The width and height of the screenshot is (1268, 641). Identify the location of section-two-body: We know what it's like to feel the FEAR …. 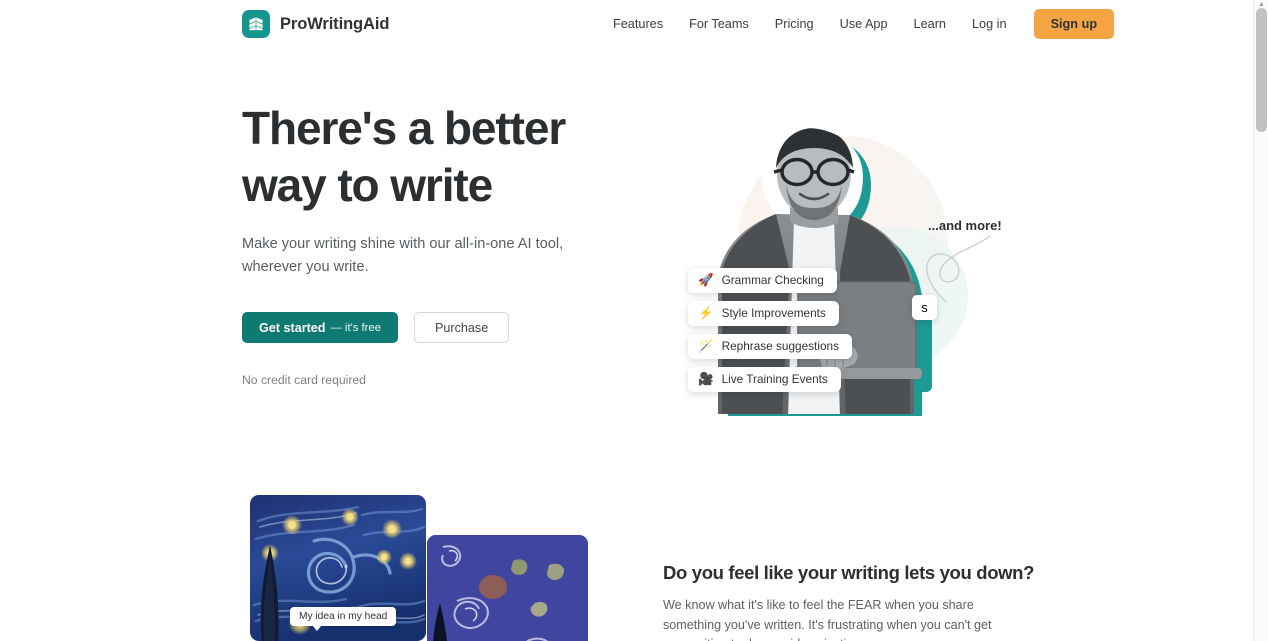
(827, 619).